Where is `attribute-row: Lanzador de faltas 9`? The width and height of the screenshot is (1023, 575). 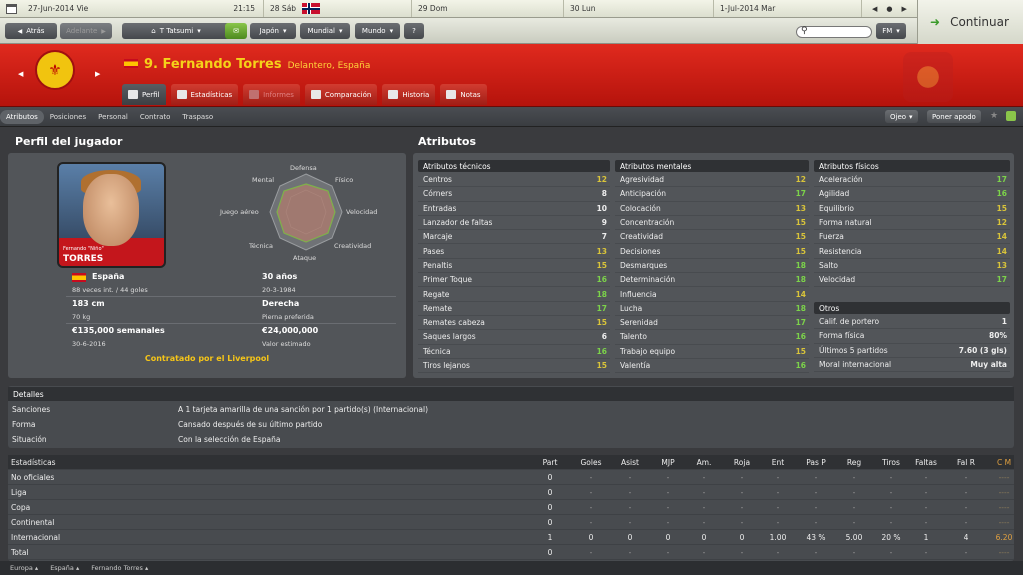 attribute-row: Lanzador de faltas 9 is located at coordinates (514, 223).